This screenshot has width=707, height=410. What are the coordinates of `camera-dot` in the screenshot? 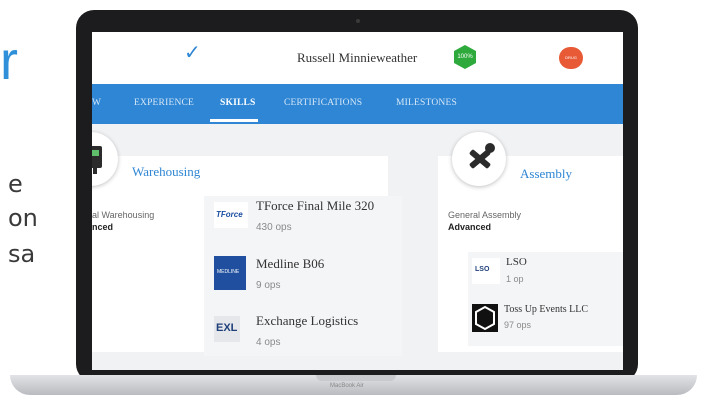 It's located at (358, 21).